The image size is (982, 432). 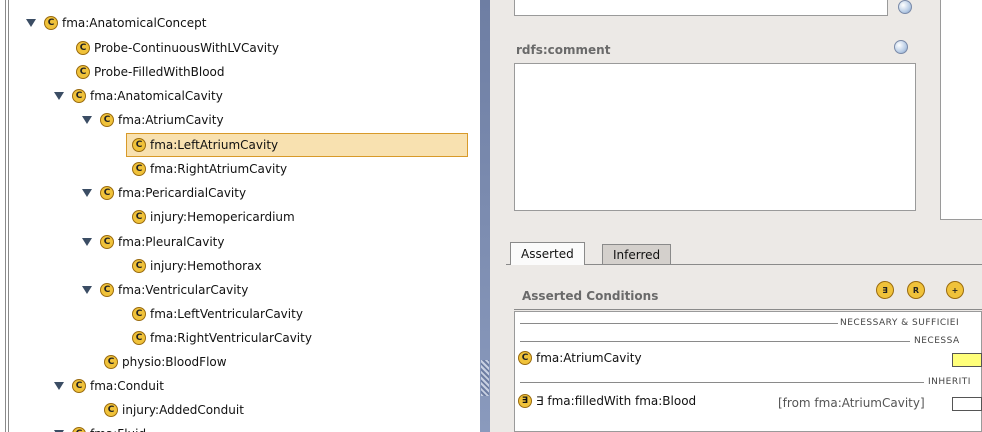 I want to click on tree-node-label: Probe-FilledWithBlood, so click(x=159, y=72).